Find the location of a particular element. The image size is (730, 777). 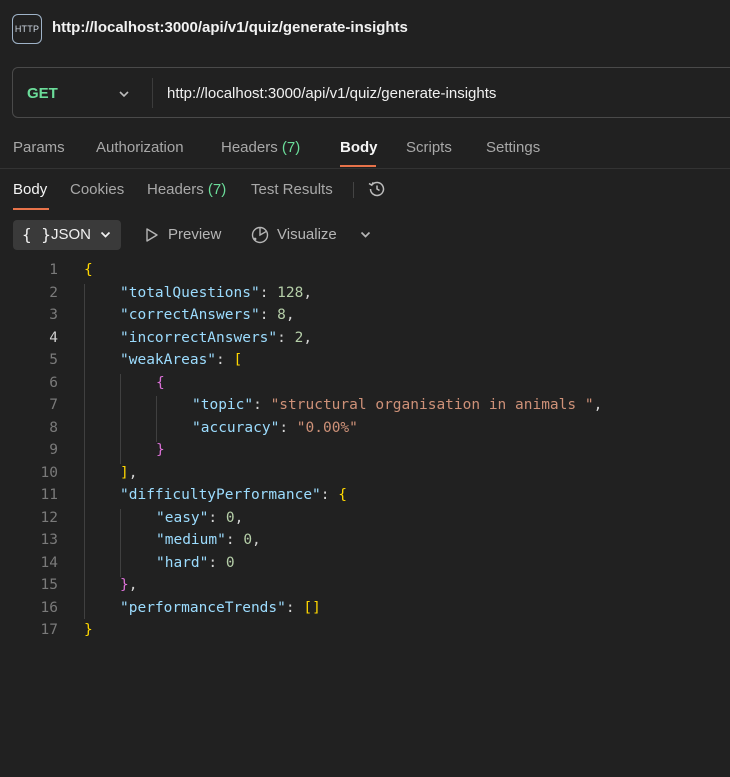

line-number: 4 is located at coordinates (53, 337).